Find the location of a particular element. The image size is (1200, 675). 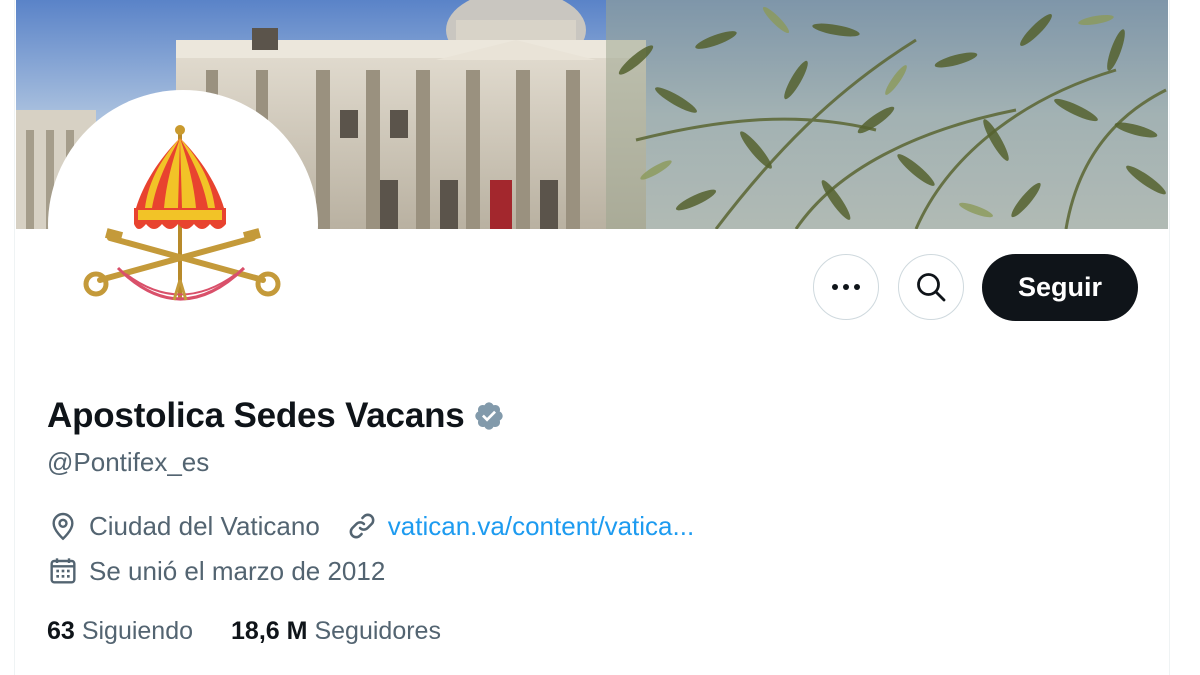

profile-avatar is located at coordinates (183, 225).